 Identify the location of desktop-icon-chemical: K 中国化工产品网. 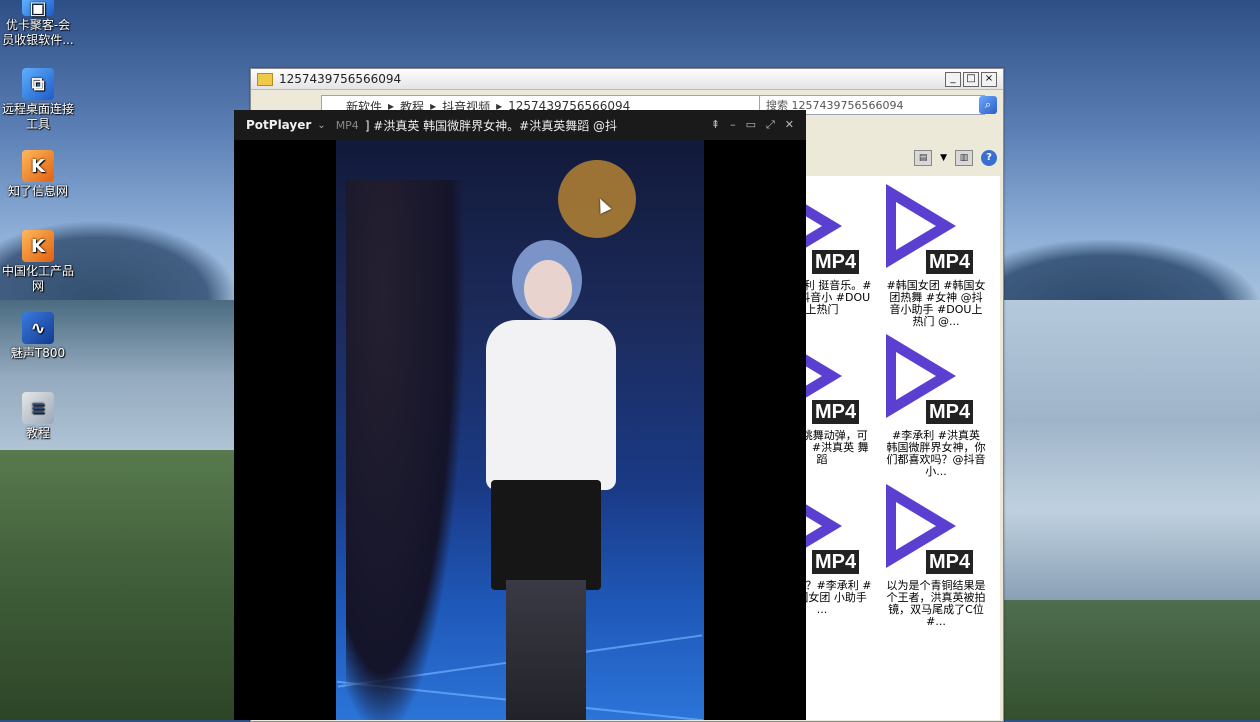
(38, 262).